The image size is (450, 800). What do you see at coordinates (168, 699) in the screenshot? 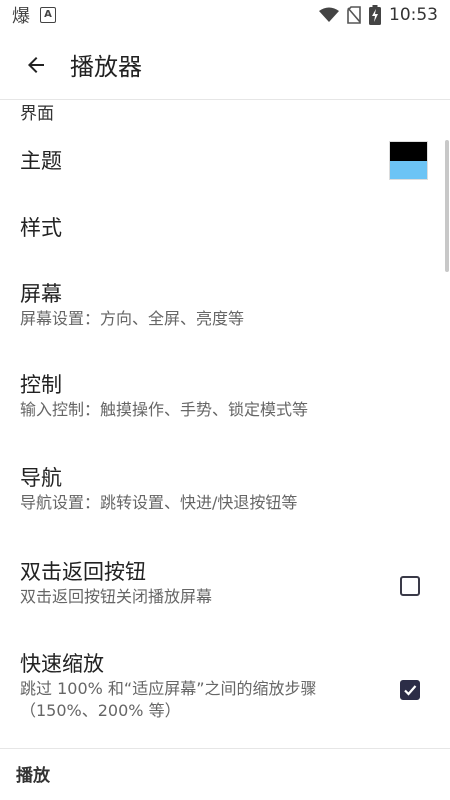
I see `pref-summary: 跳过 100% 和“适应屏幕”之间的缩放步骤（150%、200% 等）` at bounding box center [168, 699].